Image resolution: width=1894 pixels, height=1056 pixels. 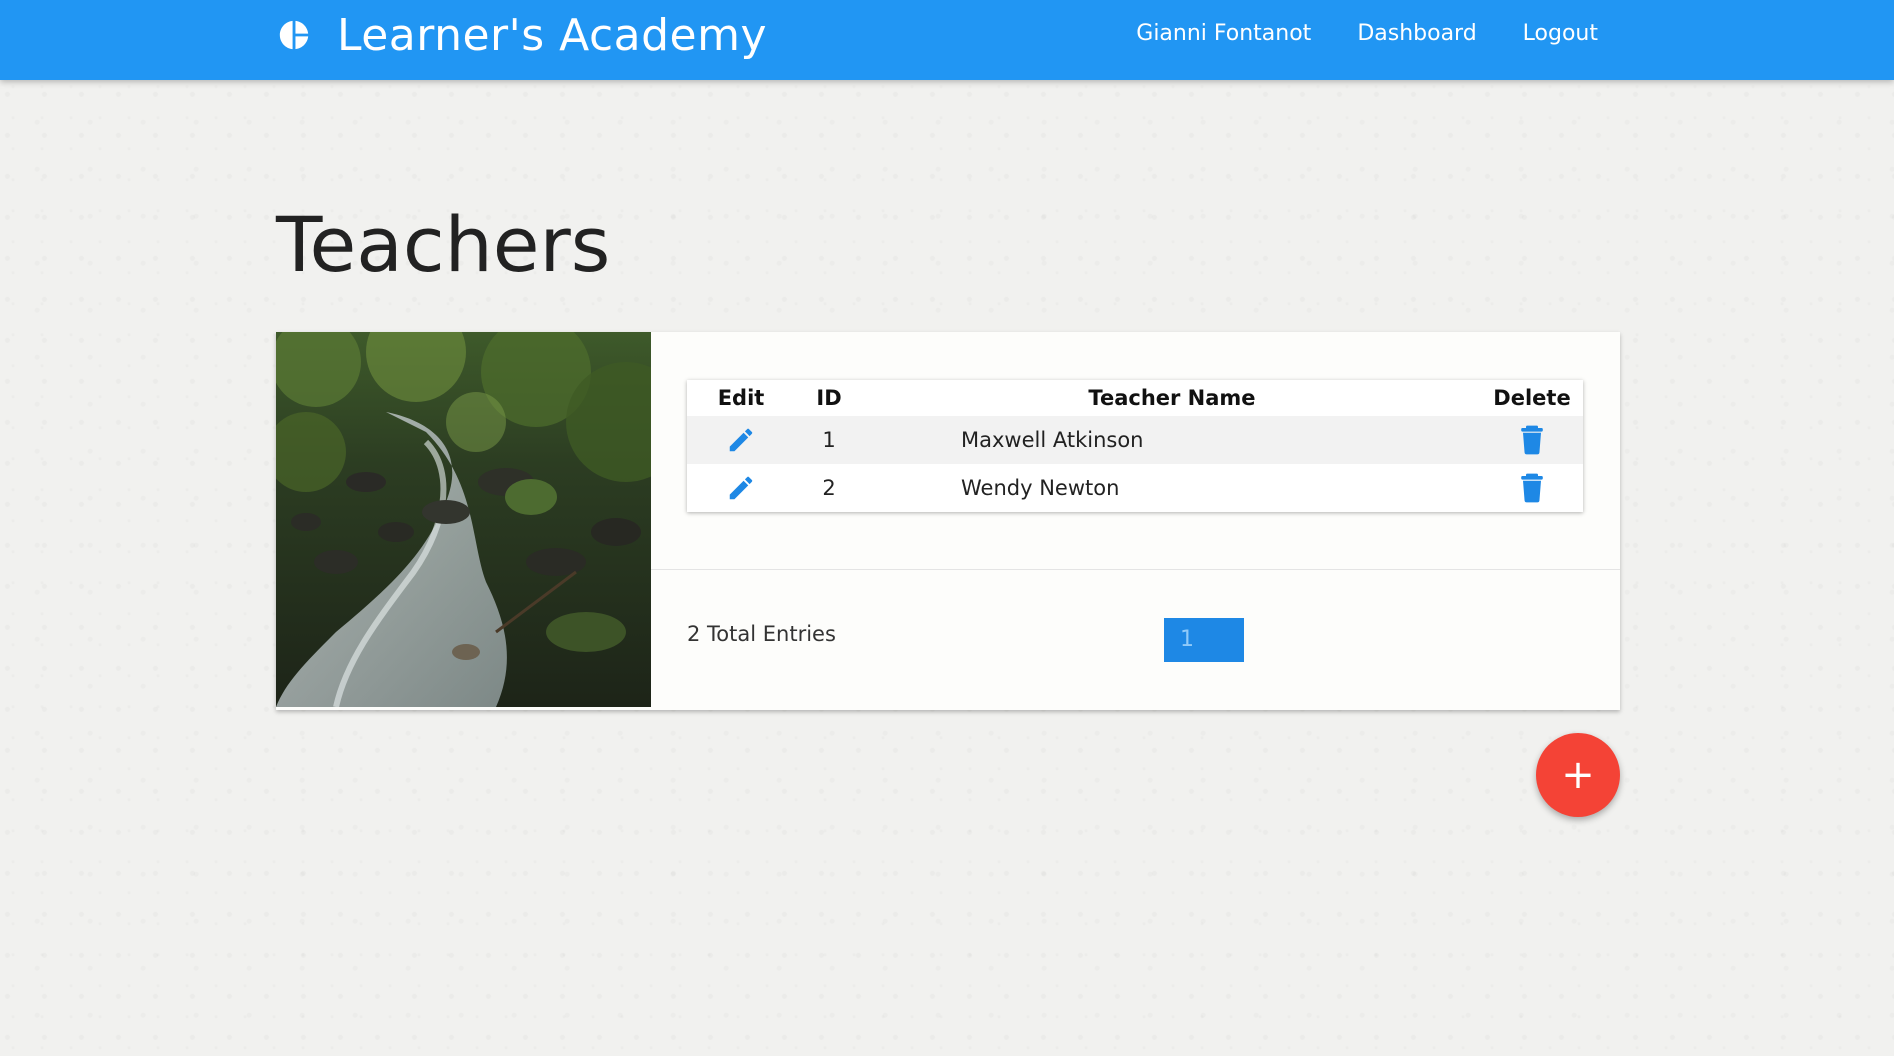 I want to click on header-id: ID, so click(x=829, y=398).